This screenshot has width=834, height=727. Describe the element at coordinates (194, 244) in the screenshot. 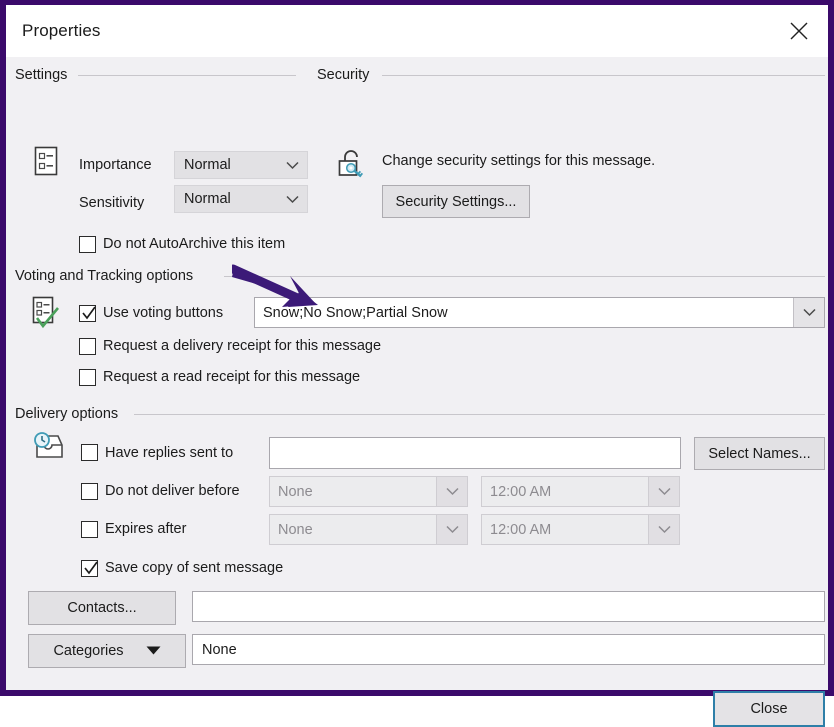

I see `autoarchive-label: Do not AutoArchive this item` at that location.